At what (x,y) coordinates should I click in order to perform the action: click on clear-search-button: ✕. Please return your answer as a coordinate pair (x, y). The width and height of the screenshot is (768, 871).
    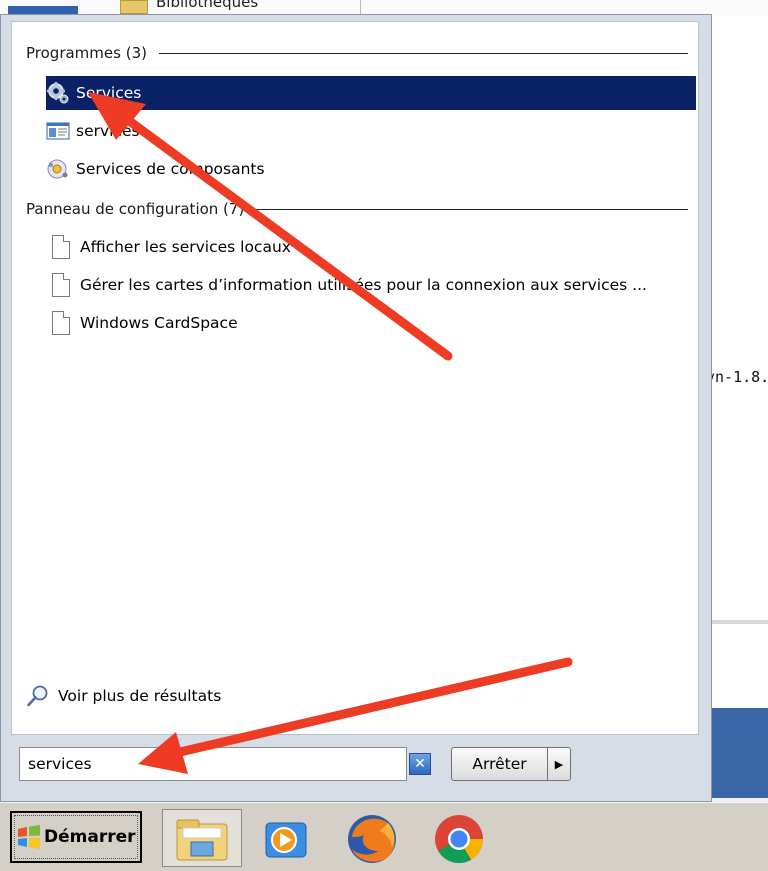
    Looking at the image, I should click on (420, 764).